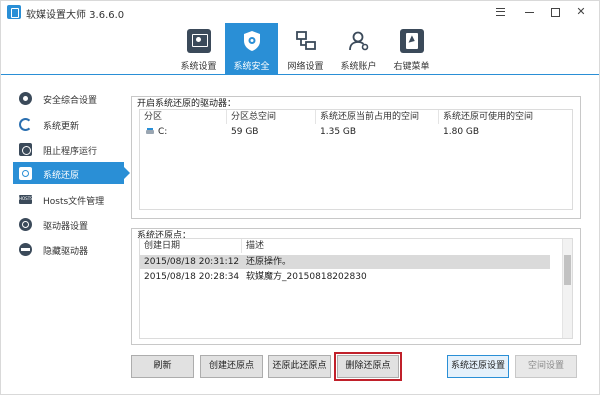 The height and width of the screenshot is (395, 600). Describe the element at coordinates (377, 117) in the screenshot. I see `column-header-used-space: 系统还原当前占用的空间` at that location.